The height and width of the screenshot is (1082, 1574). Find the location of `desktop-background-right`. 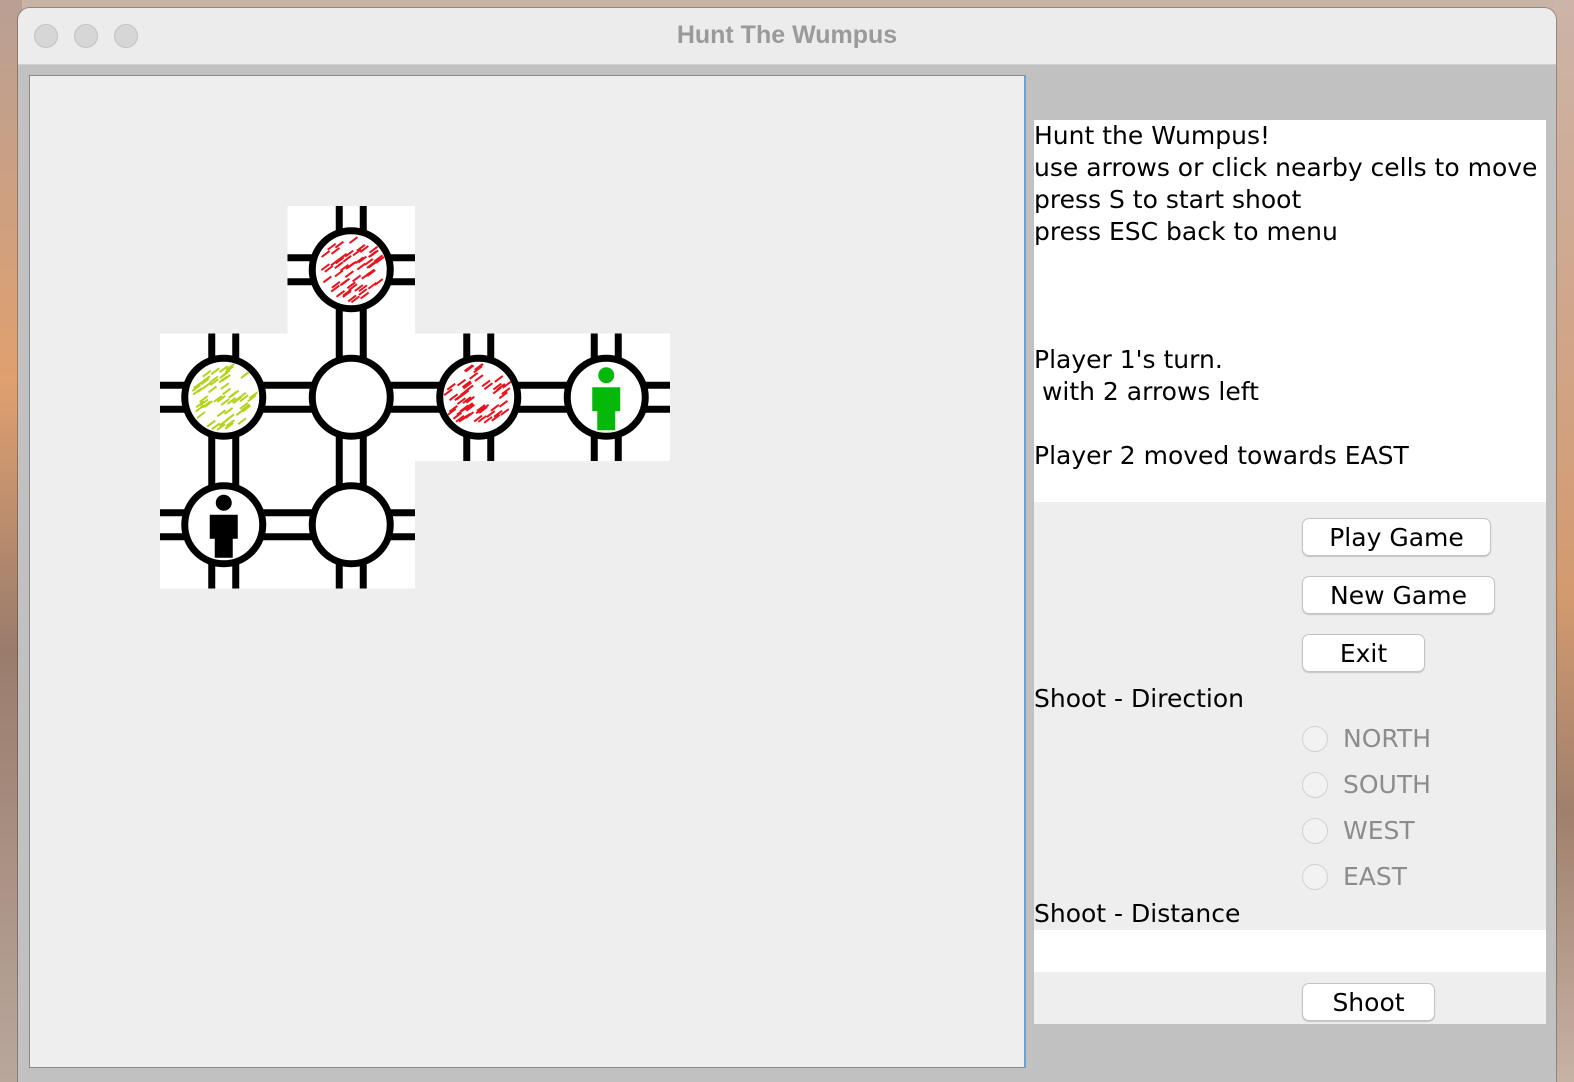

desktop-background-right is located at coordinates (1564, 541).